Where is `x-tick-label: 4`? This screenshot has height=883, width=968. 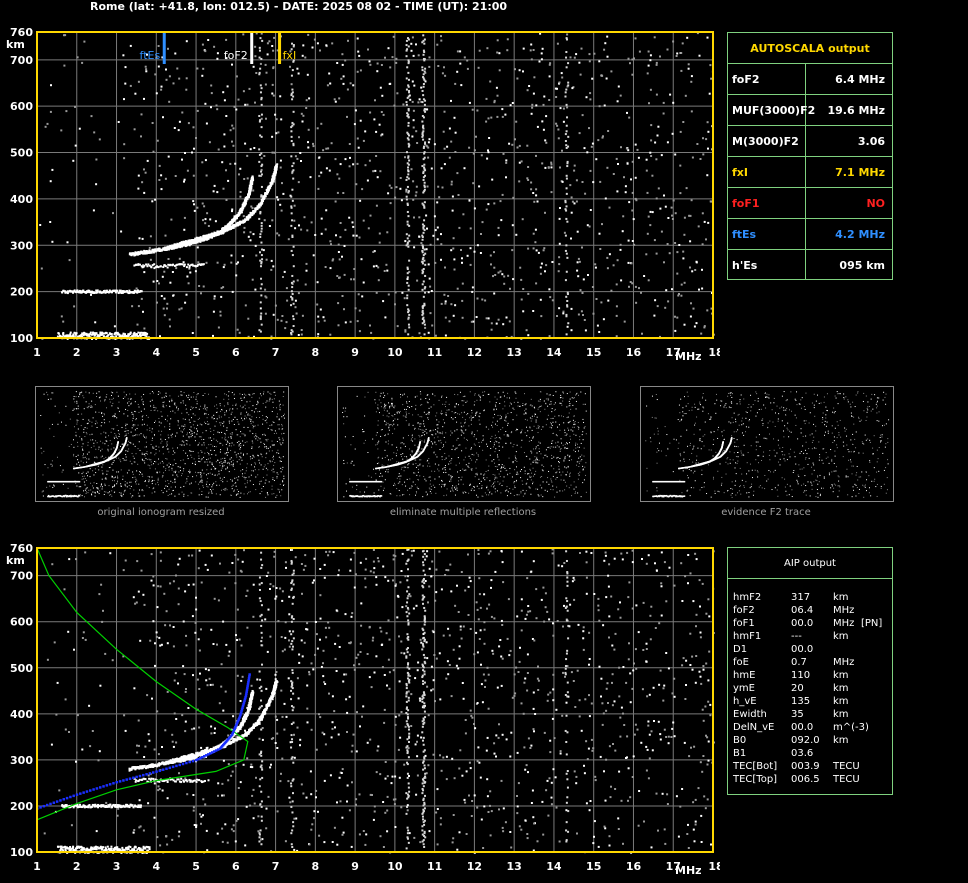 x-tick-label: 4 is located at coordinates (156, 866).